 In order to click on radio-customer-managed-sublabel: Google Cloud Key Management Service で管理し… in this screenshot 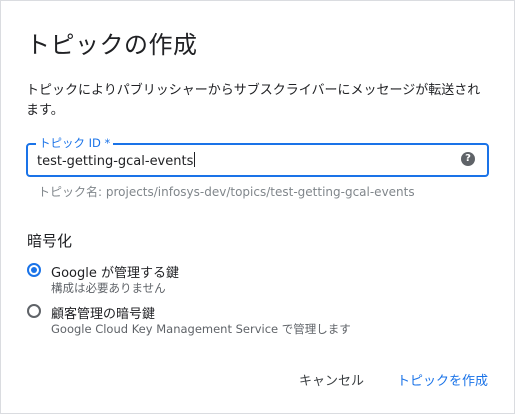, I will do `click(201, 329)`.